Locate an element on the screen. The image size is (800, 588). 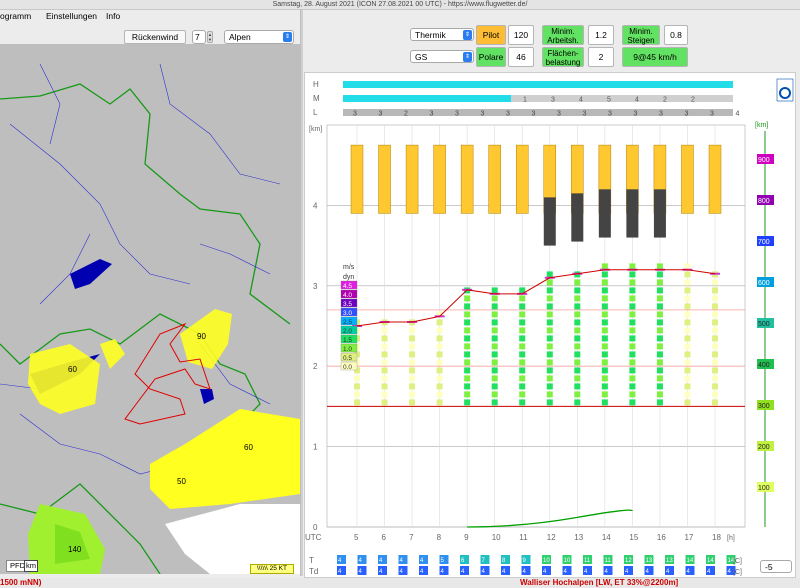
mode-select: Thermik ⇕ is located at coordinates (442, 34).